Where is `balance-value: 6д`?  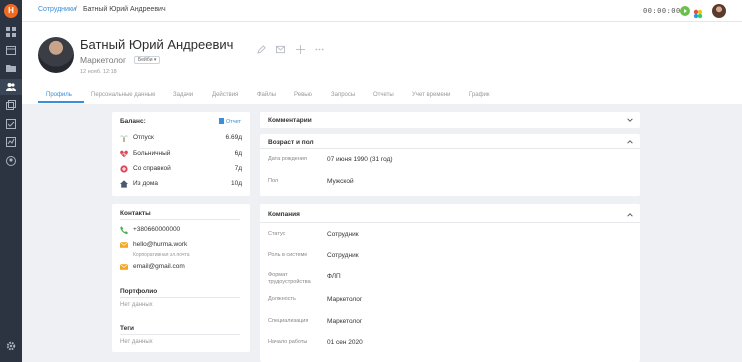 balance-value: 6д is located at coordinates (238, 153).